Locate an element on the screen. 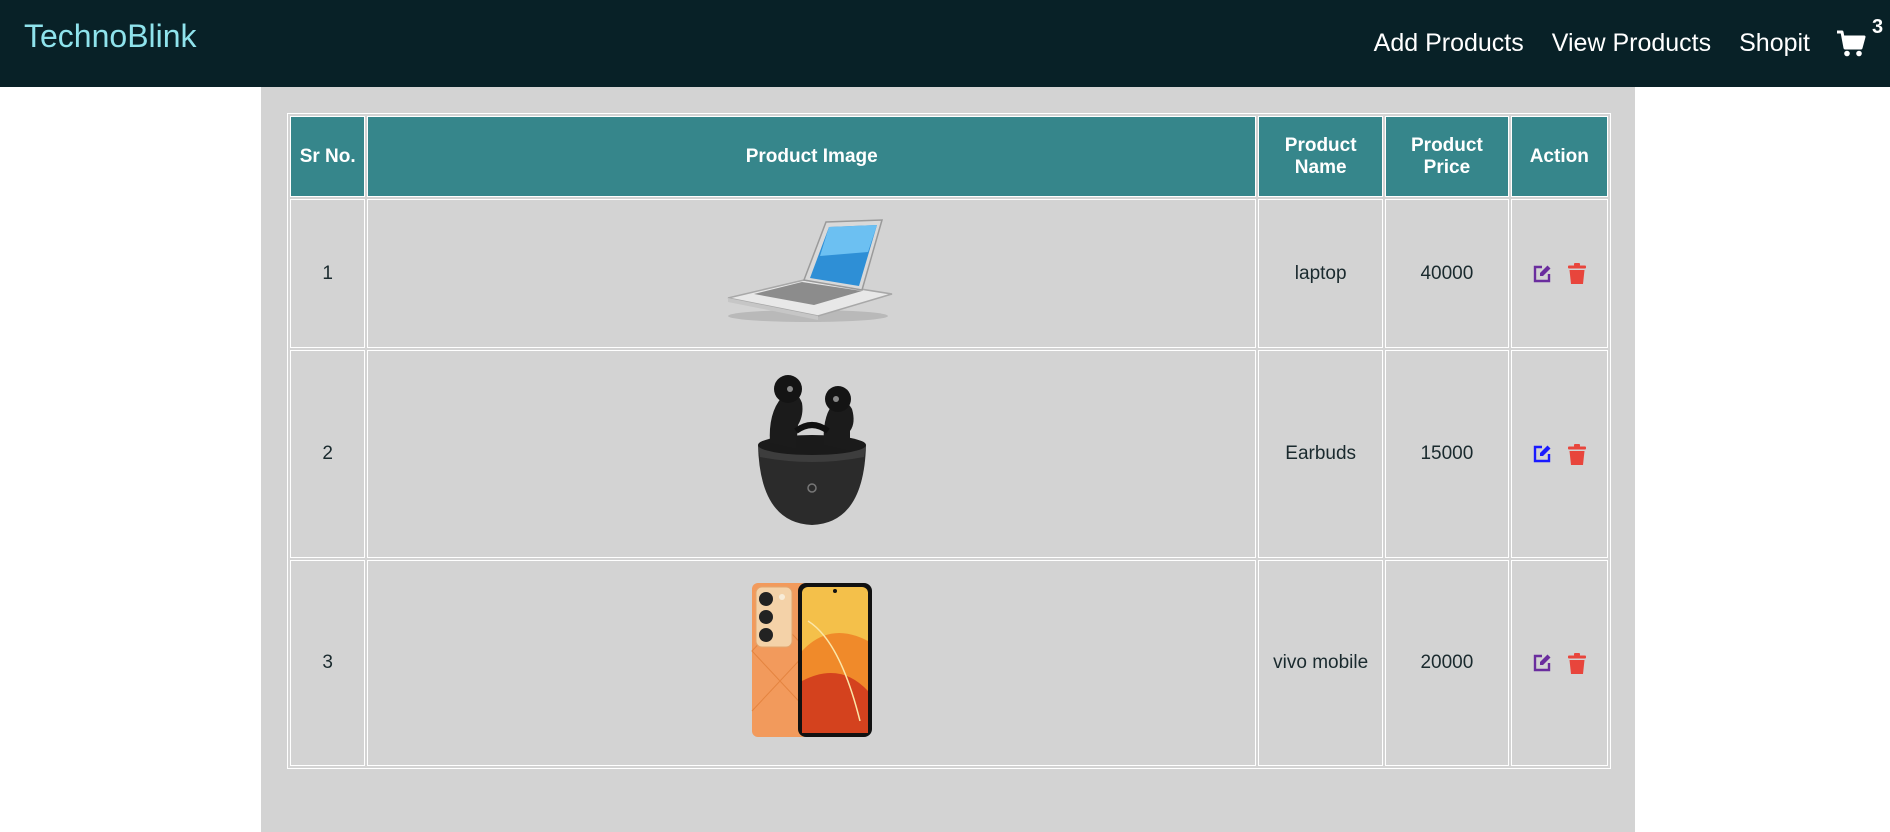 This screenshot has width=1890, height=832. cell-price: 20000 is located at coordinates (1447, 663).